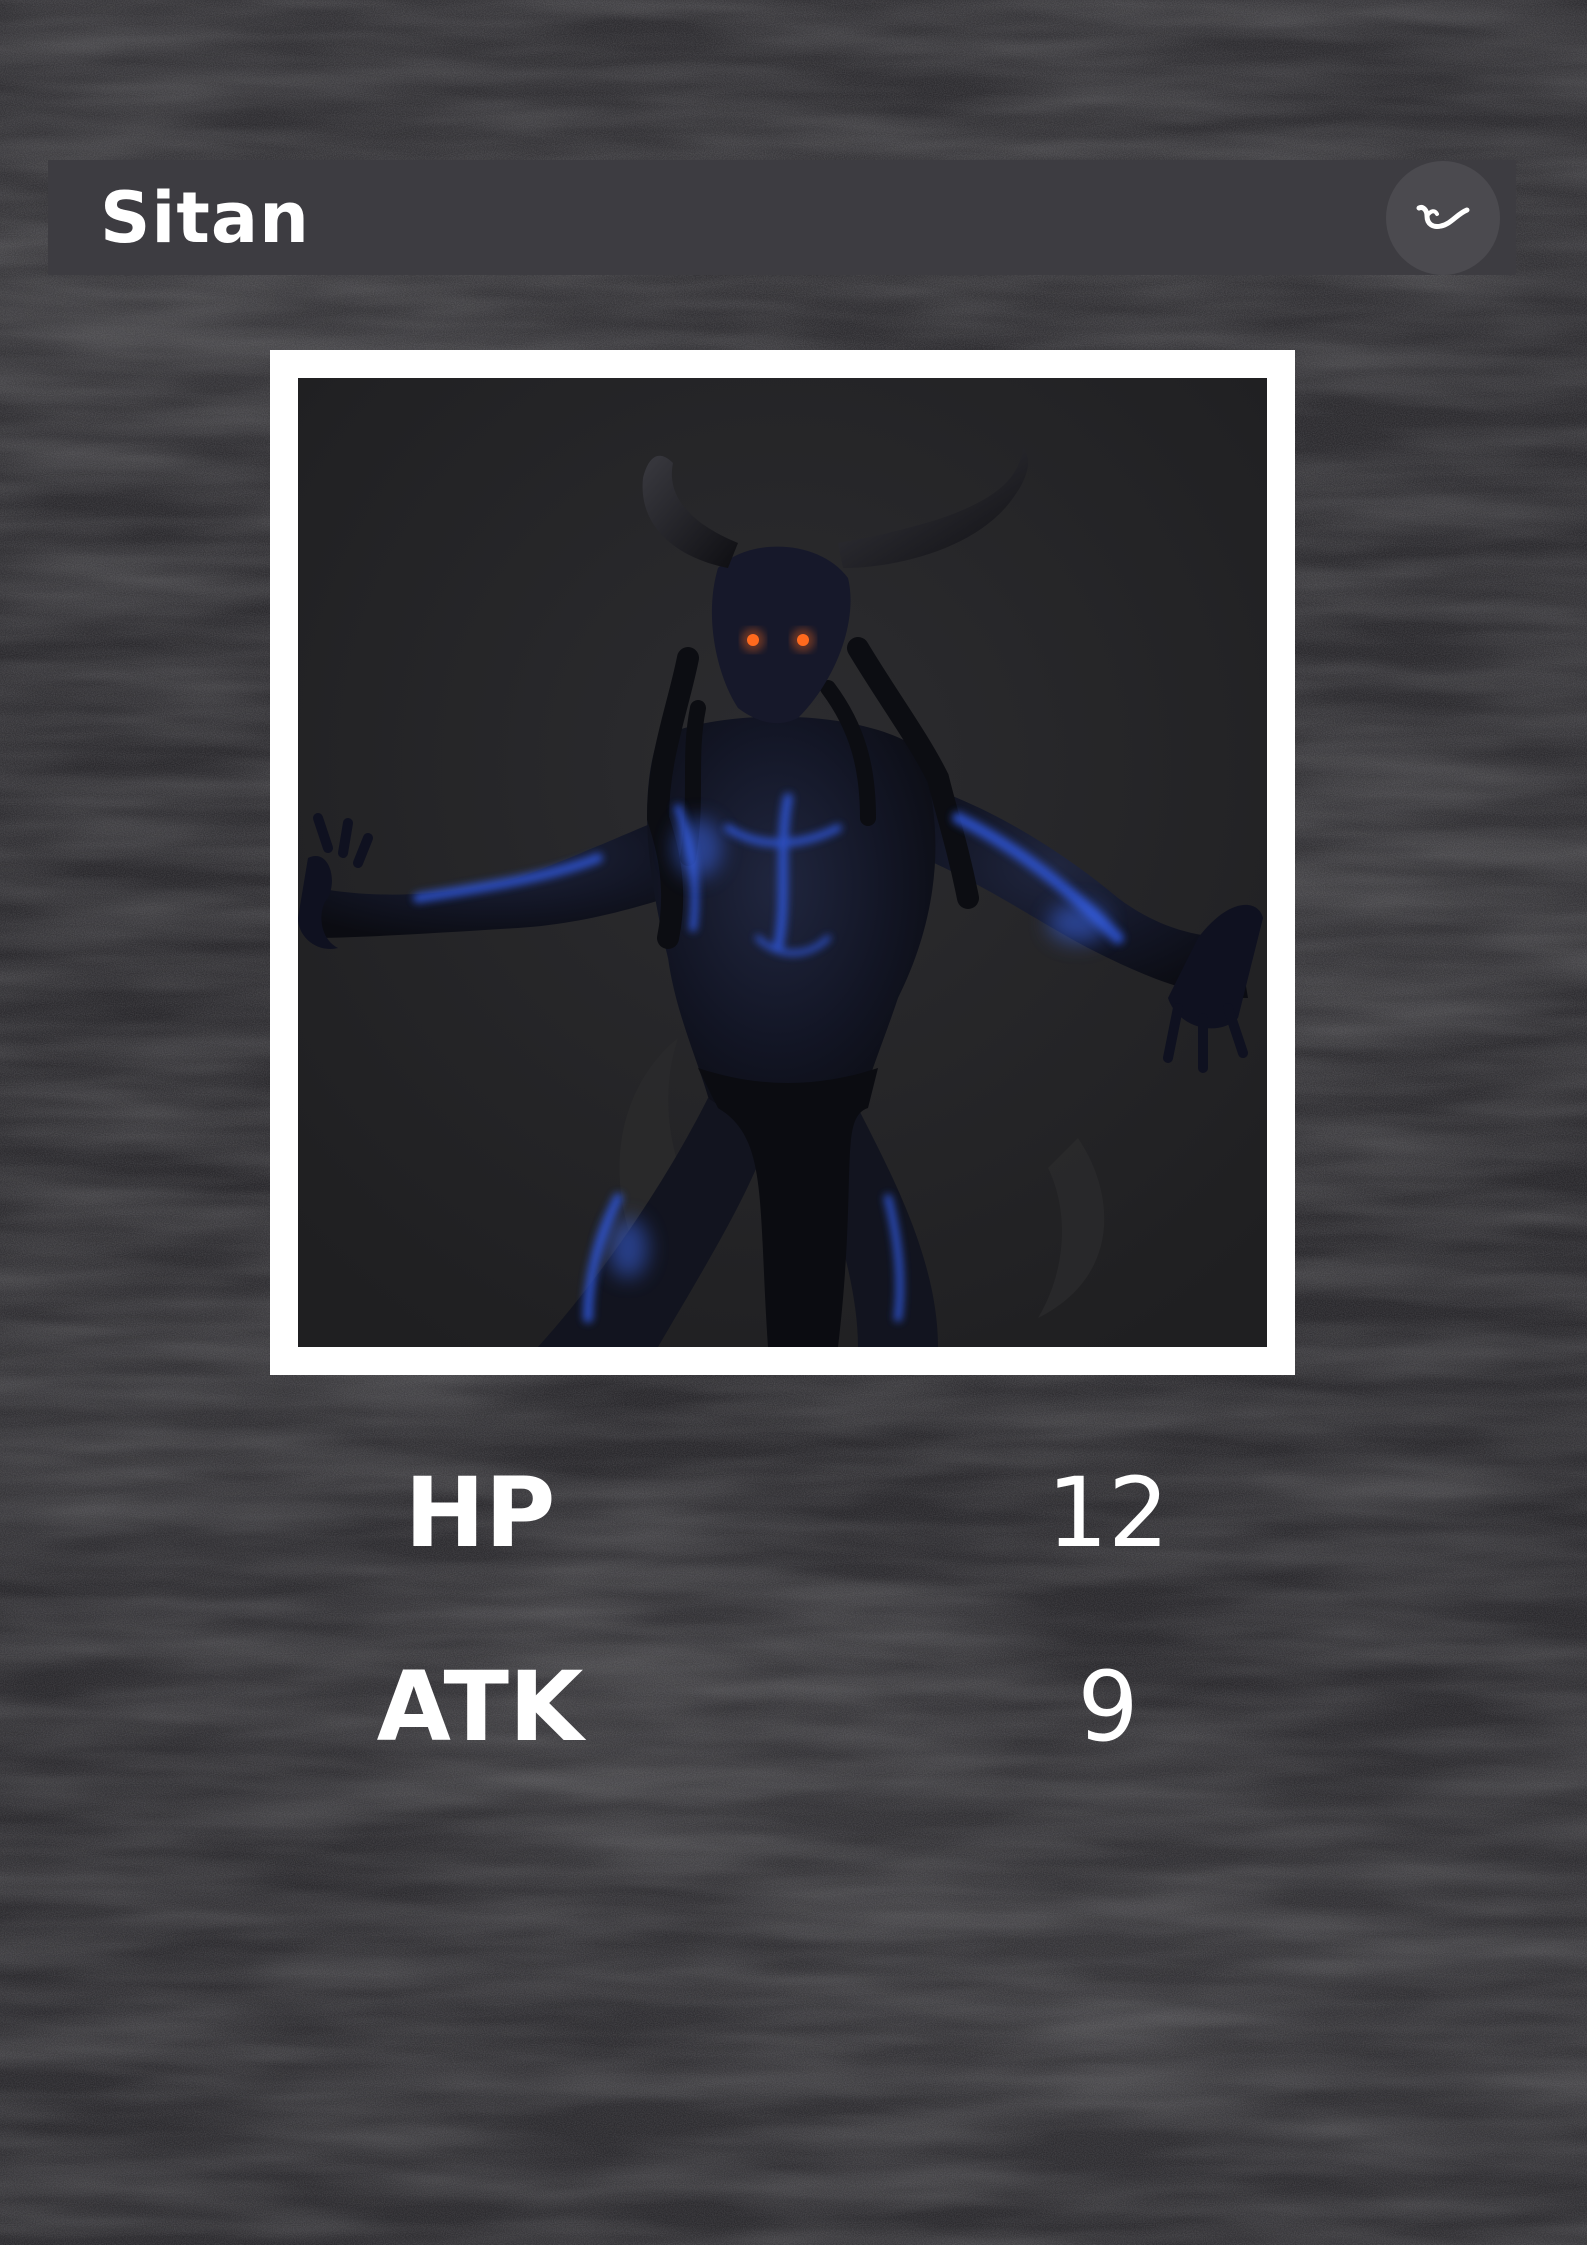 The width and height of the screenshot is (1587, 2245). What do you see at coordinates (782, 1513) in the screenshot?
I see `stat-row-hp: HP 12` at bounding box center [782, 1513].